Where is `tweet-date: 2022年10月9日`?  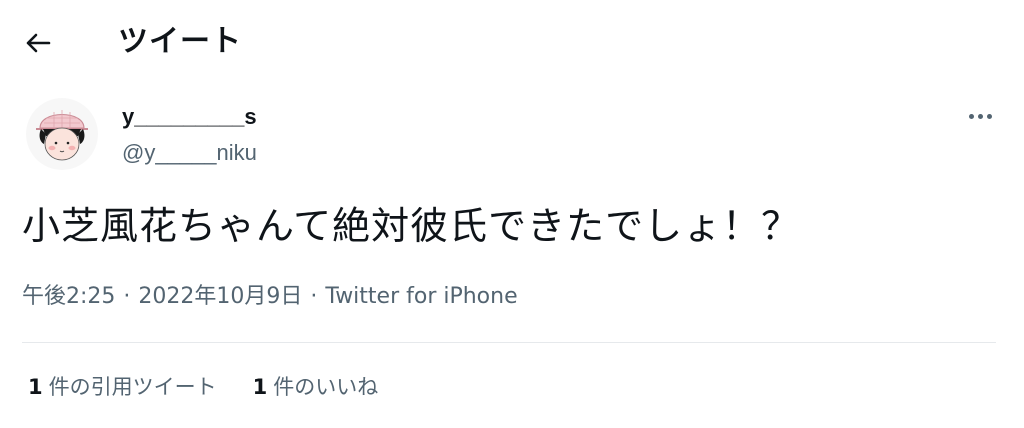
tweet-date: 2022年10月9日 is located at coordinates (220, 297).